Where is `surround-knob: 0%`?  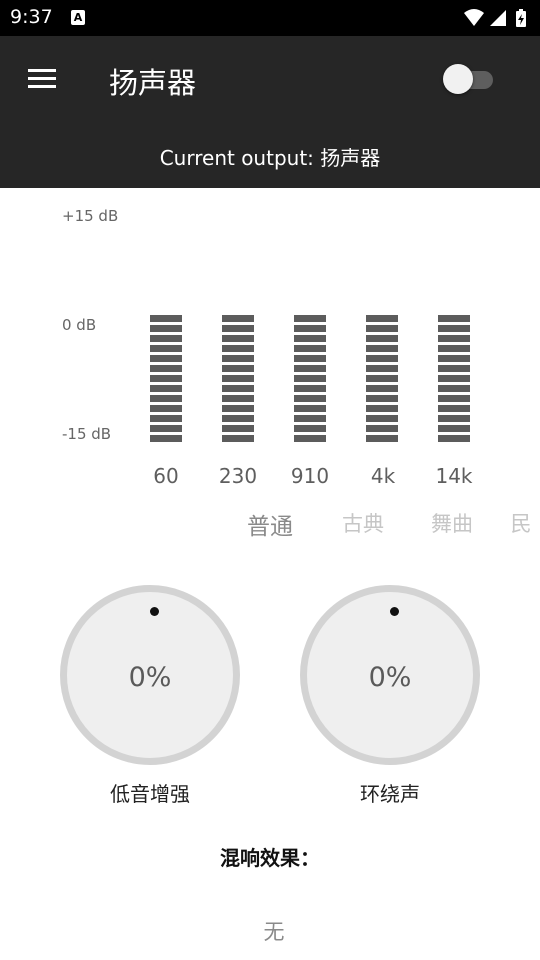 surround-knob: 0% is located at coordinates (390, 675).